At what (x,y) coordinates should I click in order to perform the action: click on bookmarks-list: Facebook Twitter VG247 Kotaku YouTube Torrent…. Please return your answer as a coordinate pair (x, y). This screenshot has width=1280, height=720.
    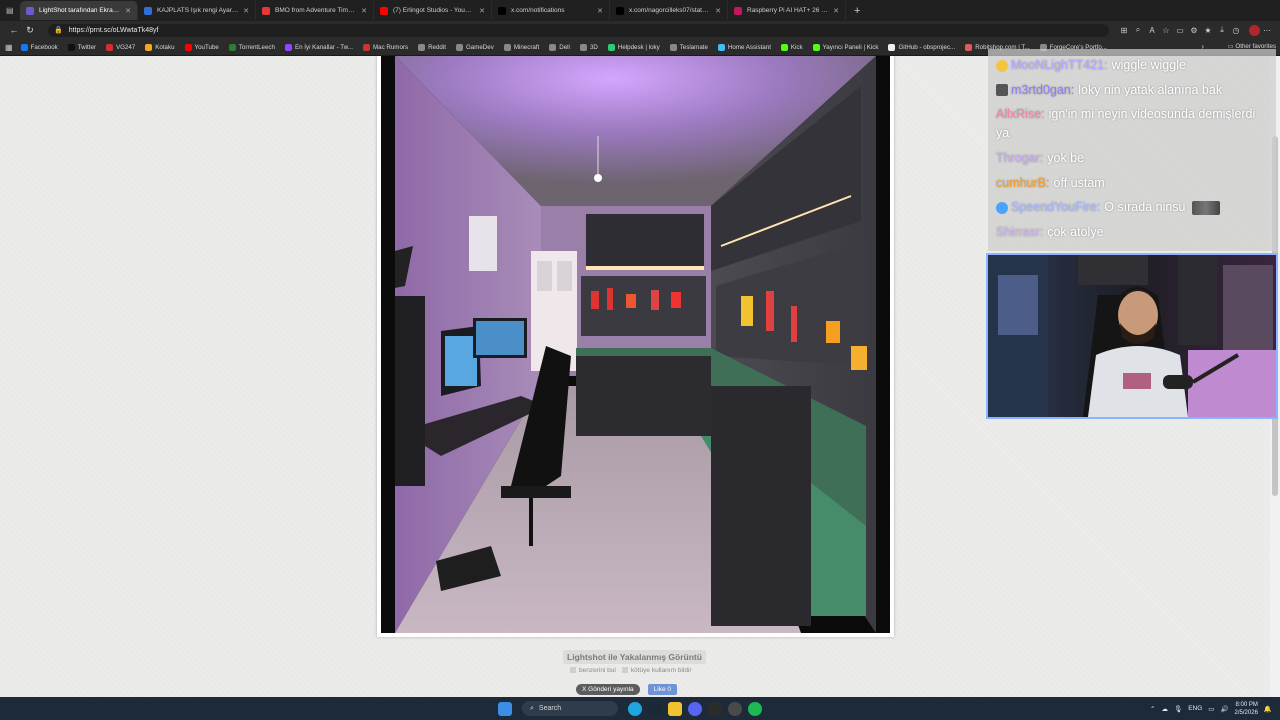
    Looking at the image, I should click on (568, 47).